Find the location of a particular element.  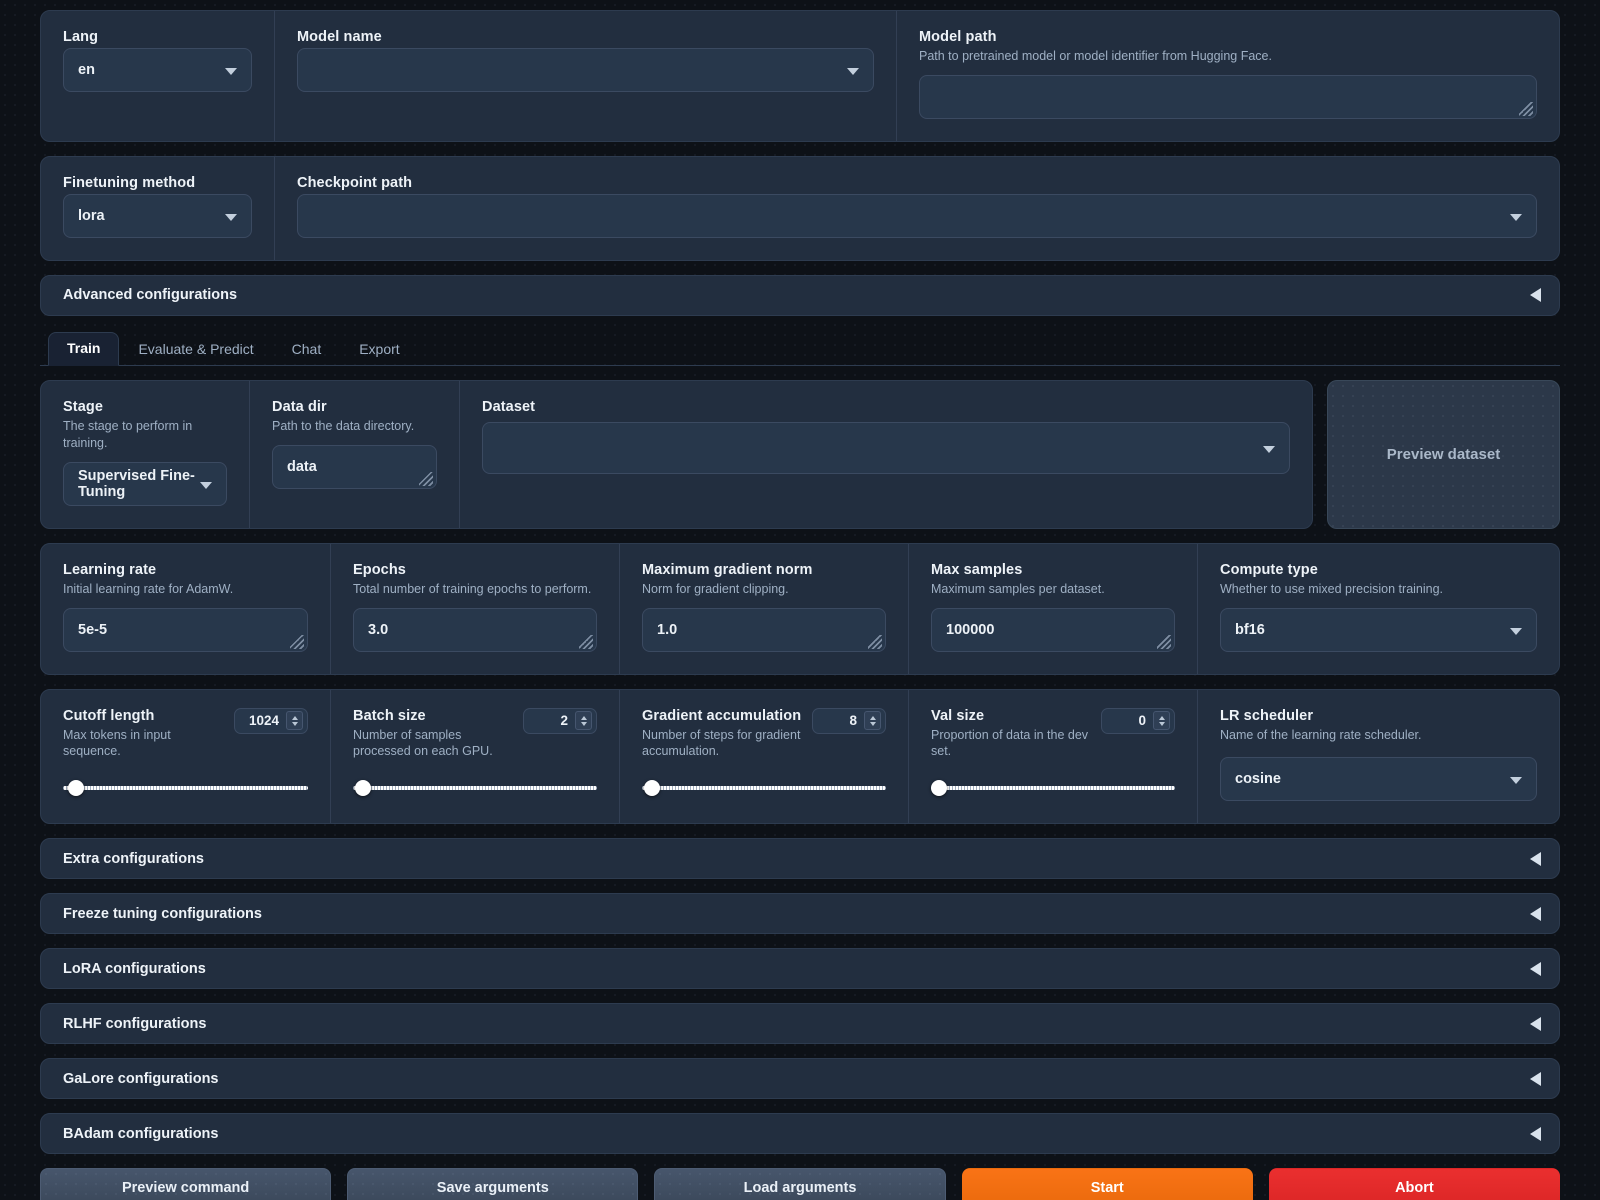

gradient-accumulation-value: 8 is located at coordinates (853, 720).